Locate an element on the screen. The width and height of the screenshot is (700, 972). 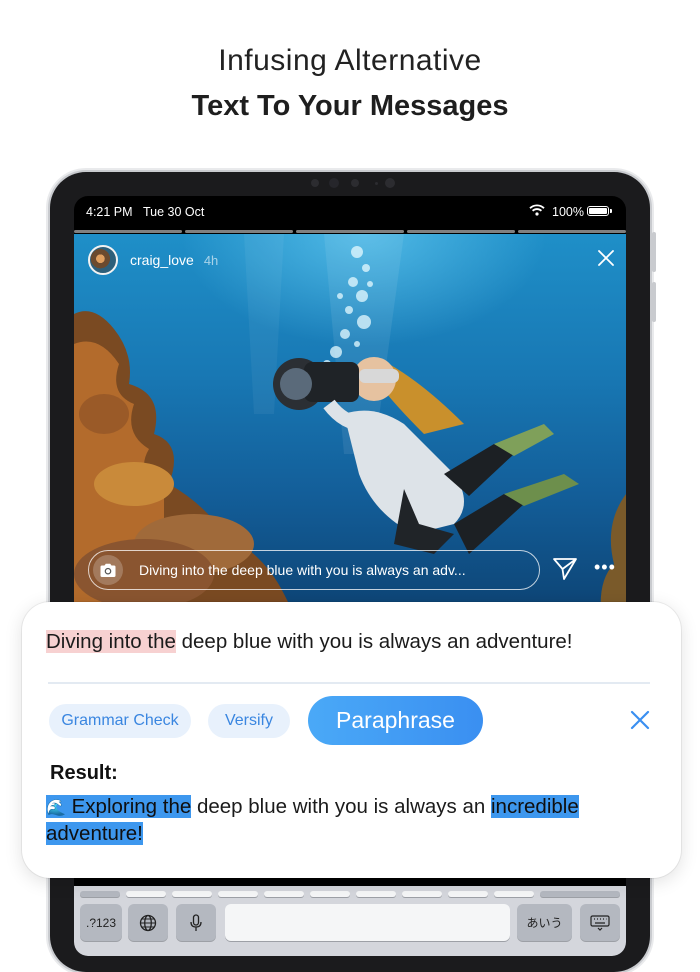
keyboard-dismiss-key is located at coordinates (600, 922).